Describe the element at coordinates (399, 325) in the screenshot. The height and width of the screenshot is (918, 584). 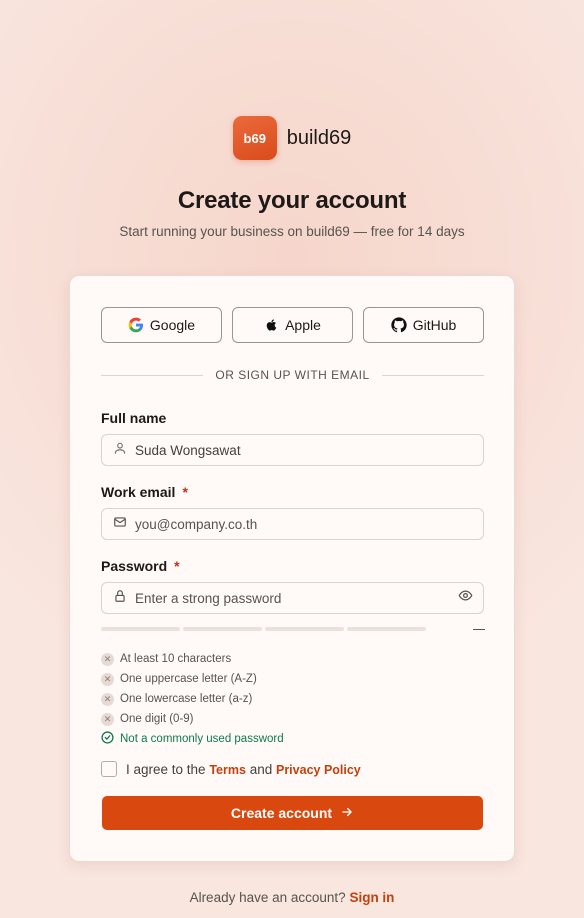
I see `github-icon` at that location.